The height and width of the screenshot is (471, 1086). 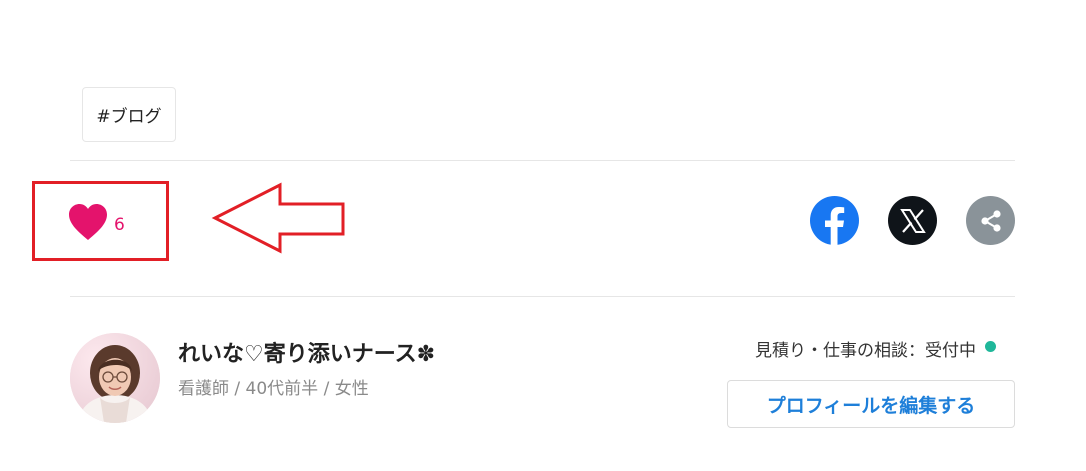 What do you see at coordinates (835, 226) in the screenshot?
I see `facebook-icon` at bounding box center [835, 226].